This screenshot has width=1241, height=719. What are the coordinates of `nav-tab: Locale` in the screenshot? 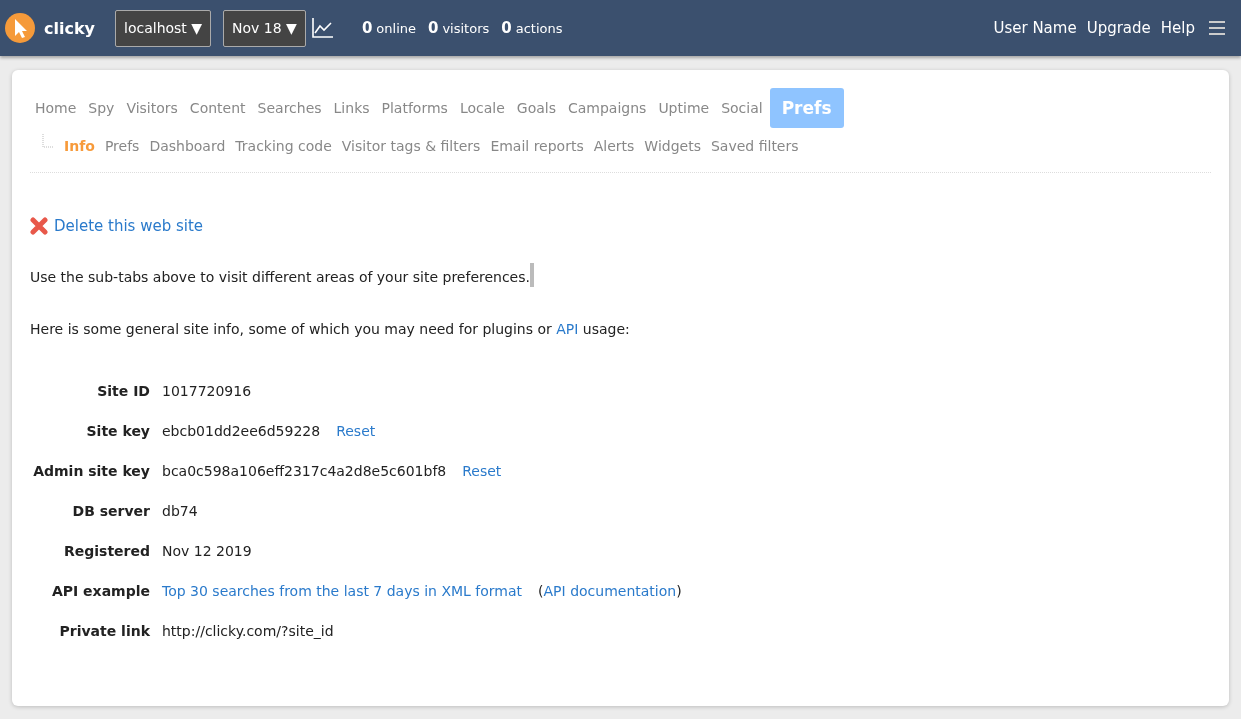 It's located at (482, 108).